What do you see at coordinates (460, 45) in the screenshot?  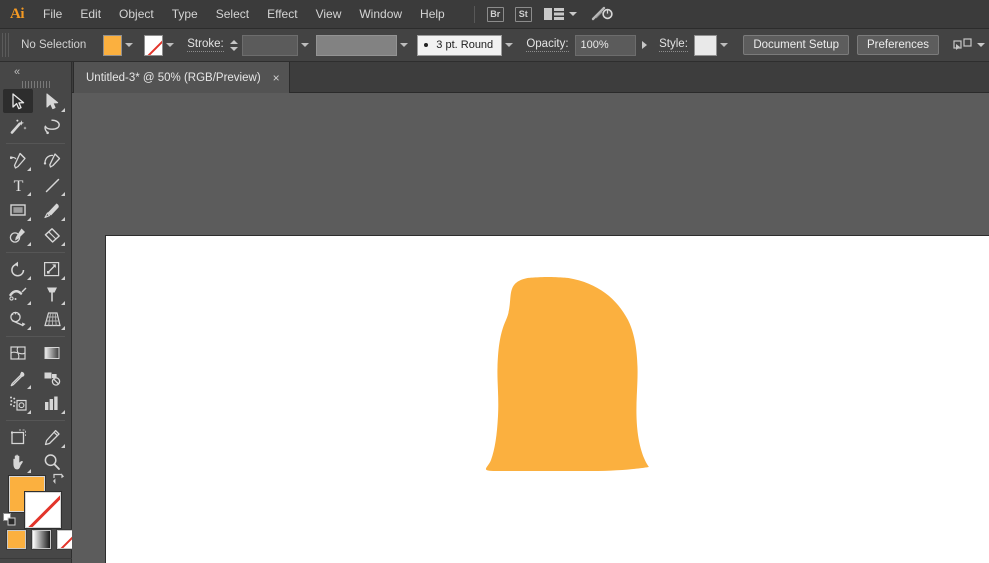 I see `brush-definition-input: 3 pt. Round` at bounding box center [460, 45].